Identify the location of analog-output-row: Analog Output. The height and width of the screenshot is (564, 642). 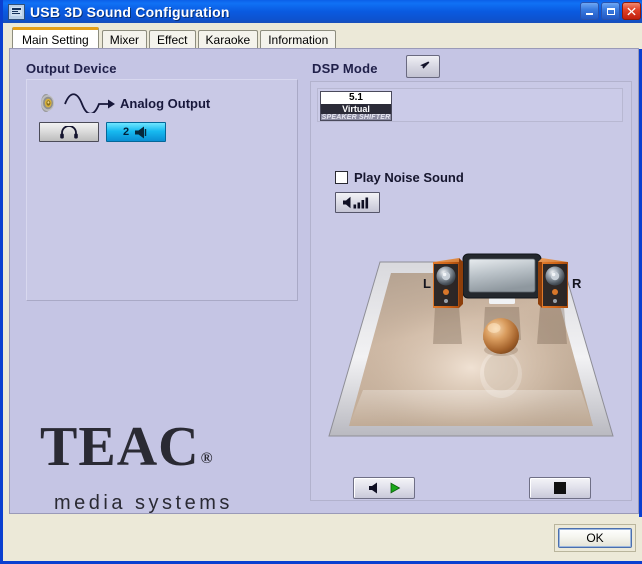
(124, 103).